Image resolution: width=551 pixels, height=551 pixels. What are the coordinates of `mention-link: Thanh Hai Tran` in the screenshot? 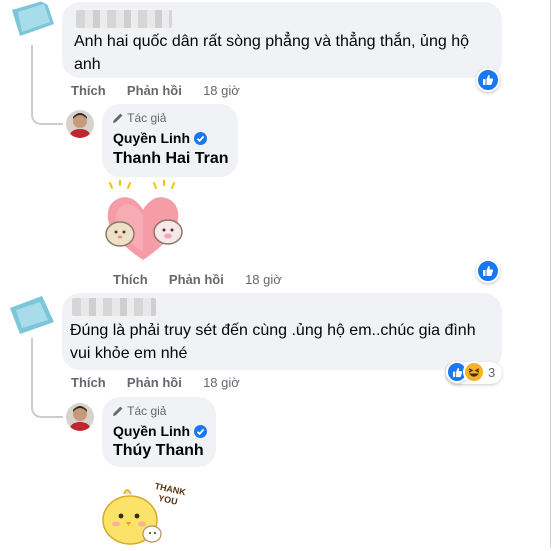 It's located at (171, 159).